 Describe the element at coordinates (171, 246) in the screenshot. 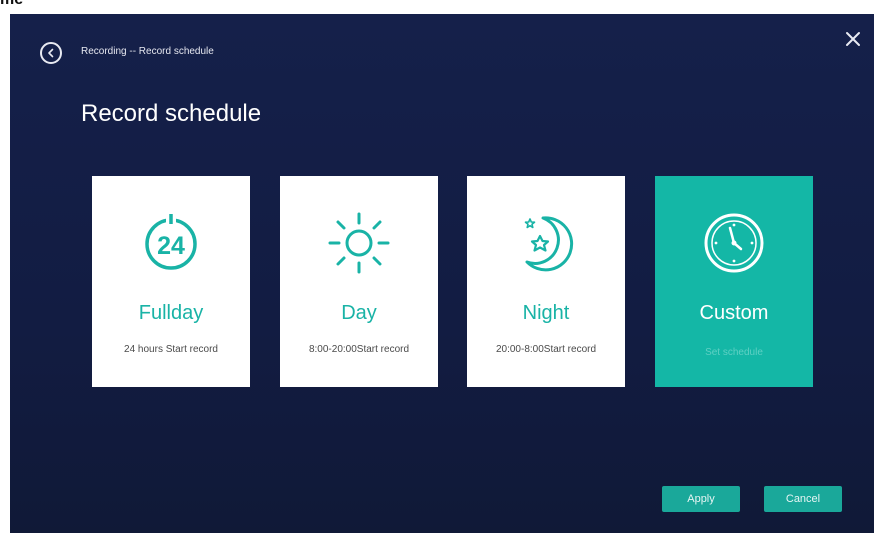

I see `24-hours-icon-text: 24` at that location.